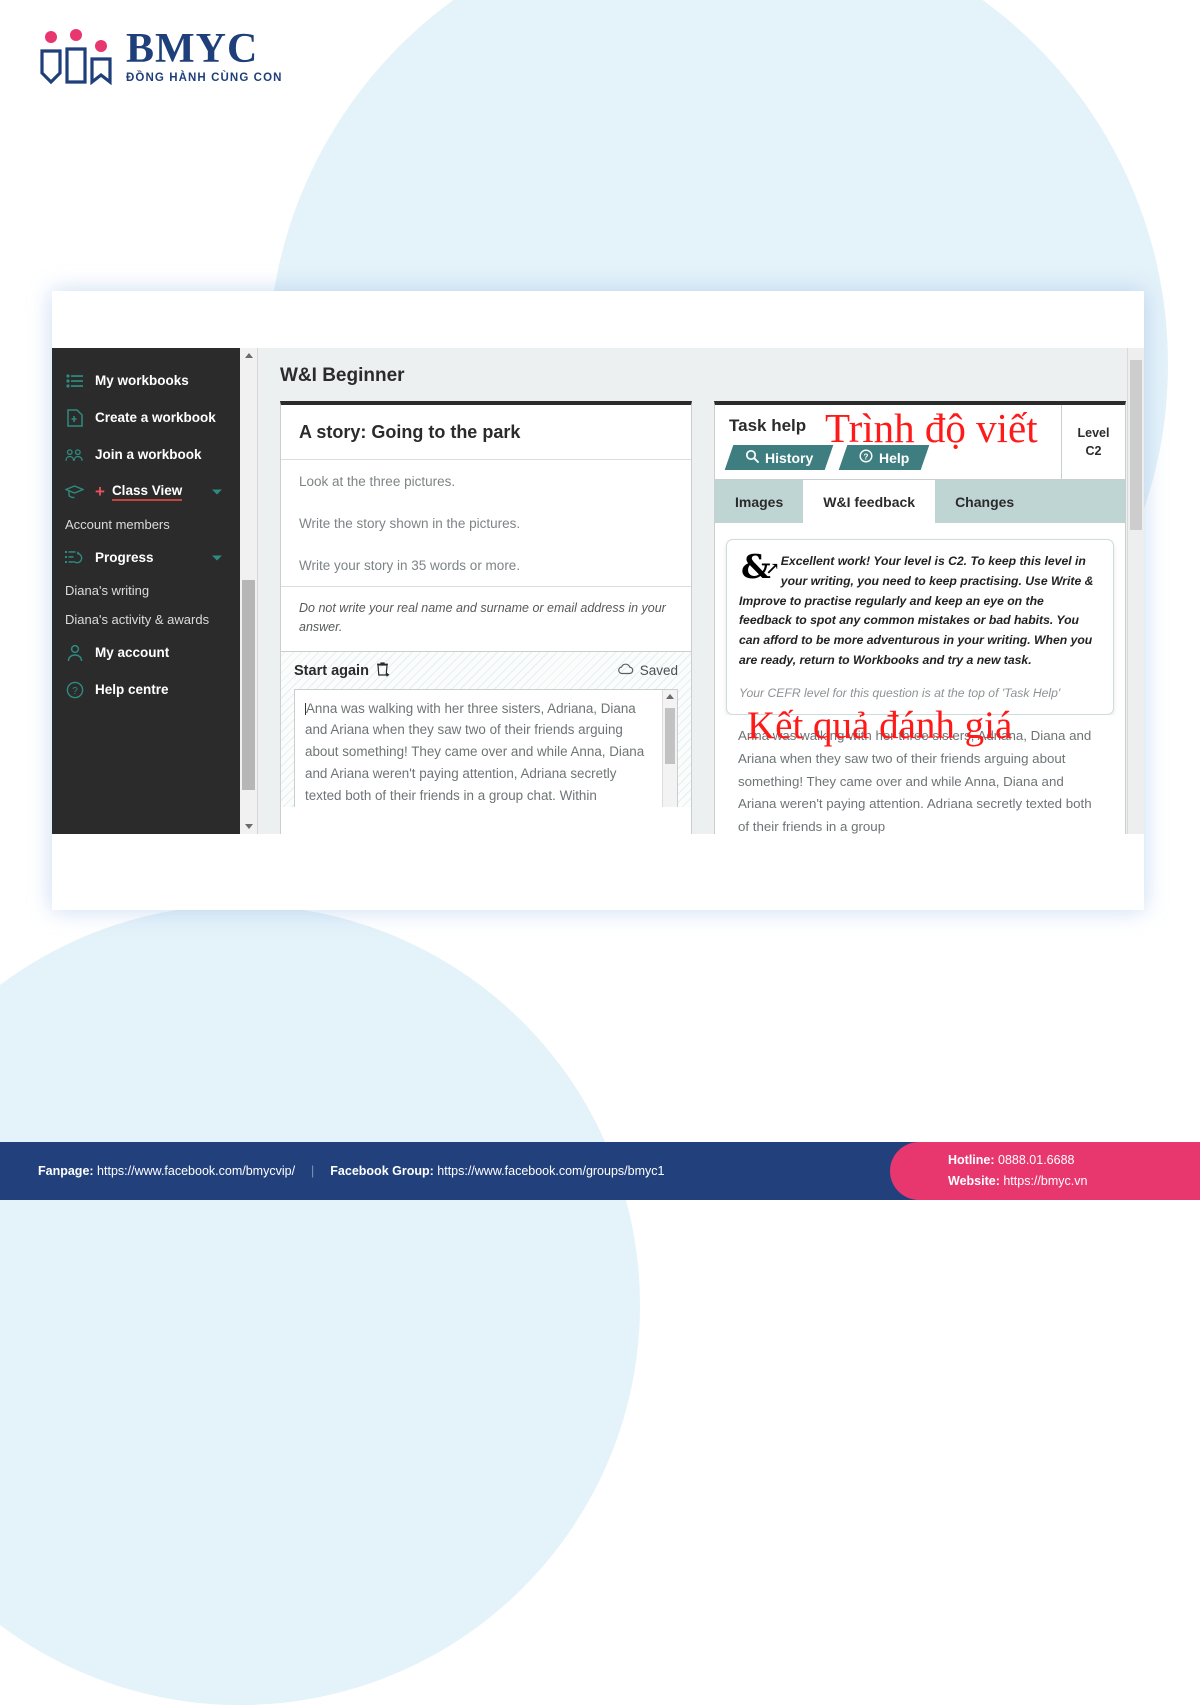 The image size is (1200, 1705). I want to click on group-url: https://www.facebook.com/groups/bmyc1, so click(550, 1171).